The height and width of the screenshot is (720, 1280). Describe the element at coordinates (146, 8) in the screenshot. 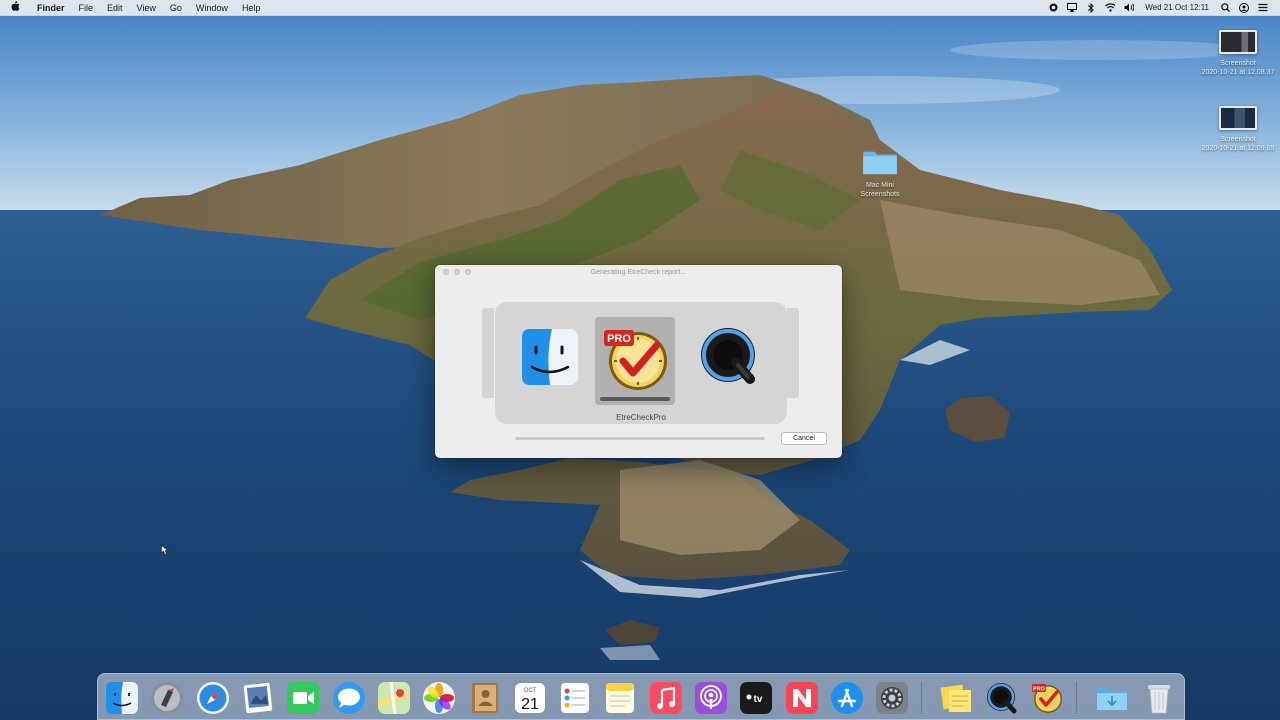

I see `menu-view: View` at that location.